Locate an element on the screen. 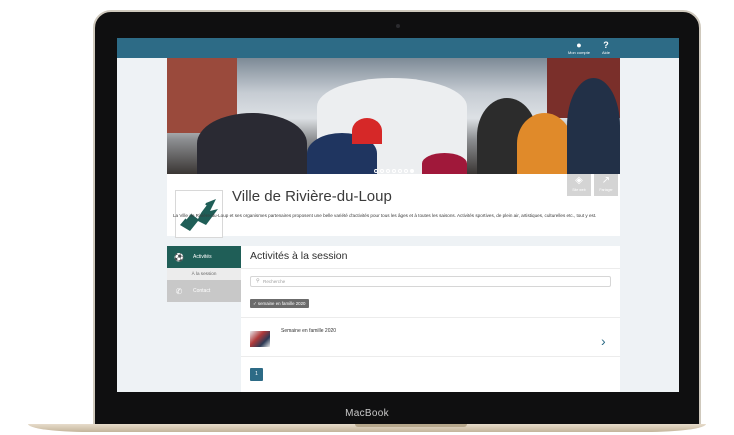  account-button: ● Mon compte is located at coordinates (579, 47).